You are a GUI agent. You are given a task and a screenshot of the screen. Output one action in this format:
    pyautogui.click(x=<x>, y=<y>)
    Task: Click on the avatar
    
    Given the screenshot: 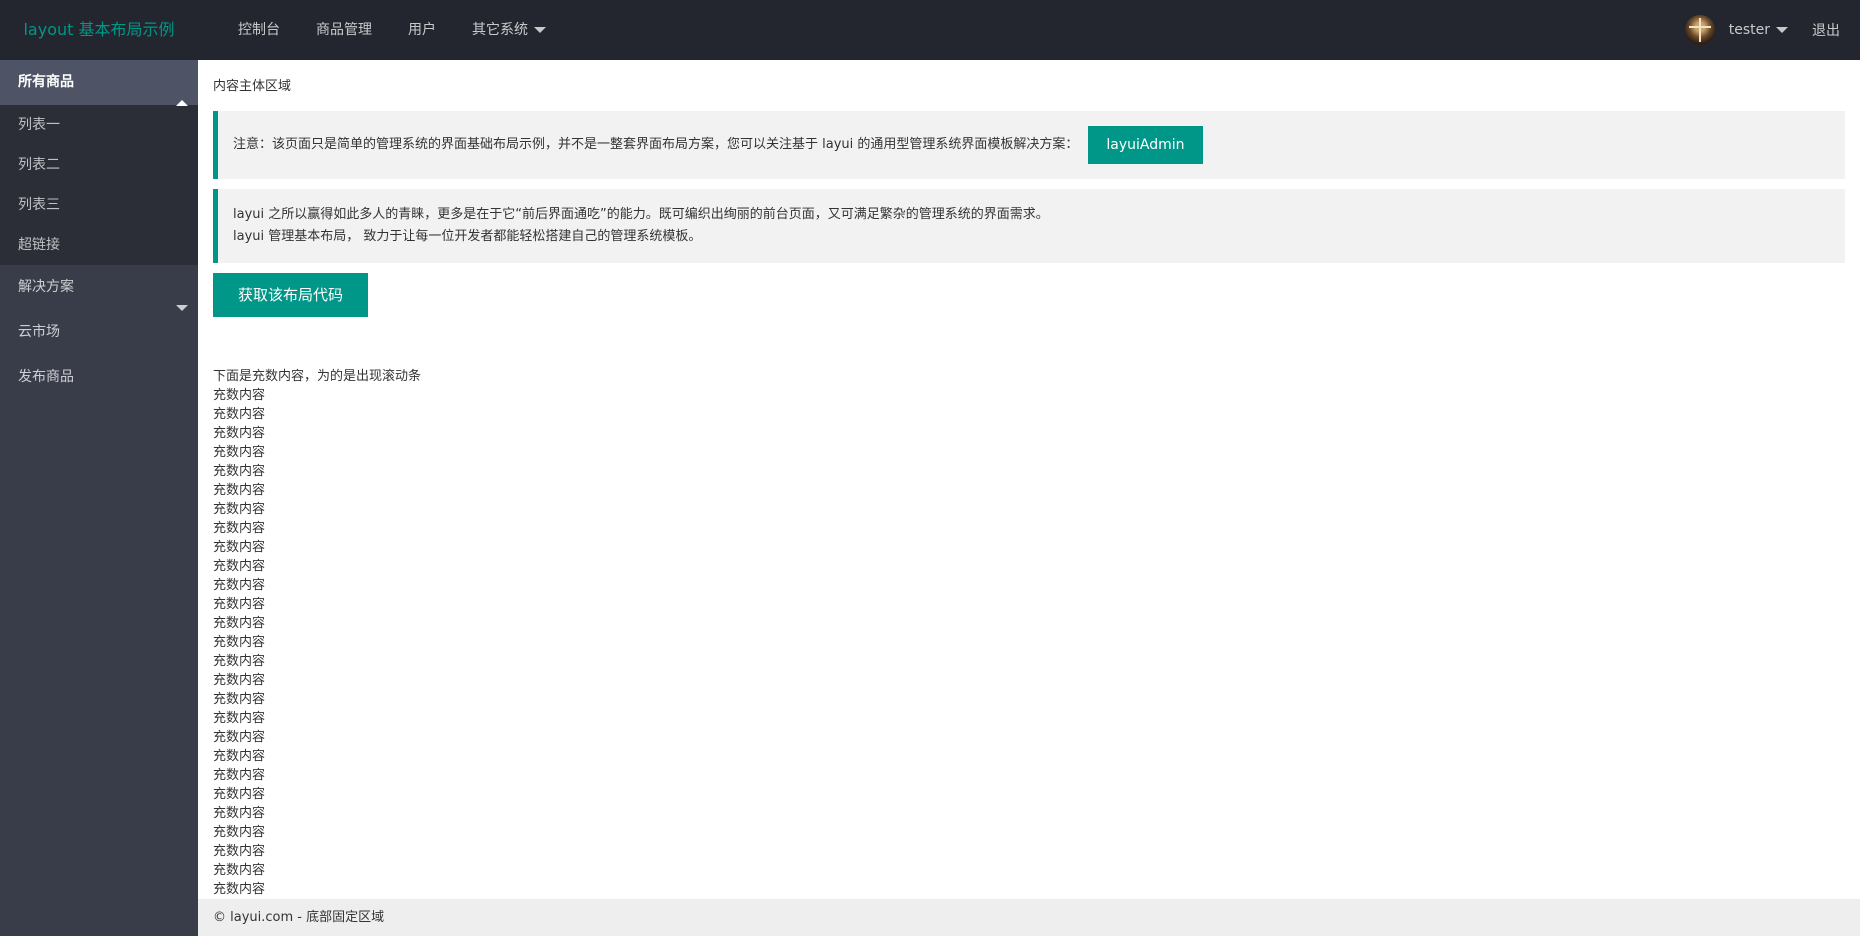 What is the action you would take?
    pyautogui.click(x=1699, y=30)
    